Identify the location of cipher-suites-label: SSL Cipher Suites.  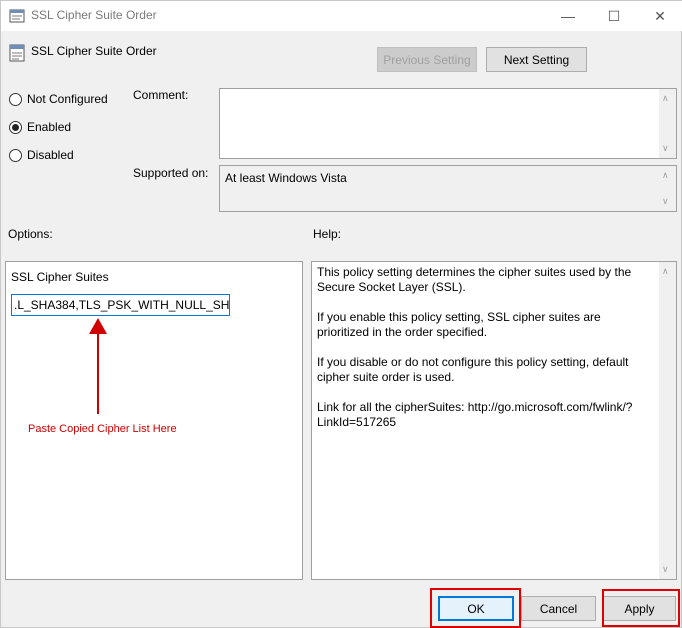
(60, 277).